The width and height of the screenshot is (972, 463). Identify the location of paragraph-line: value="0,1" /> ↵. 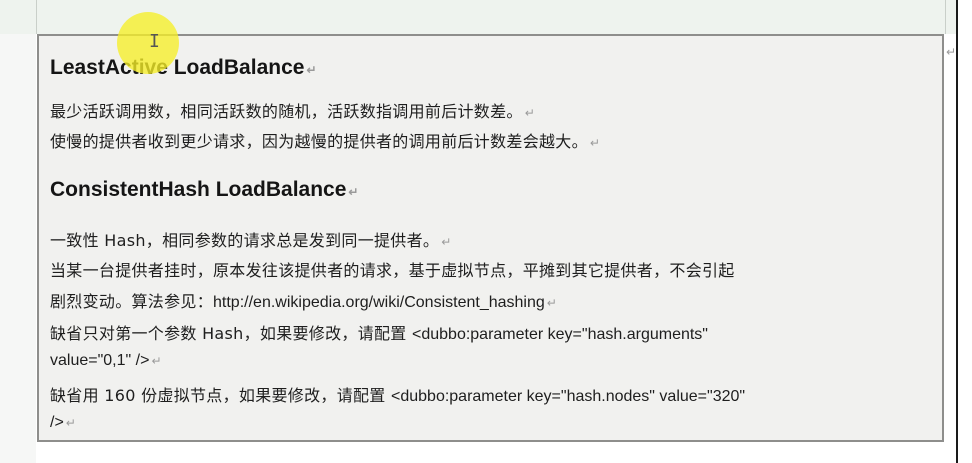
(106, 360).